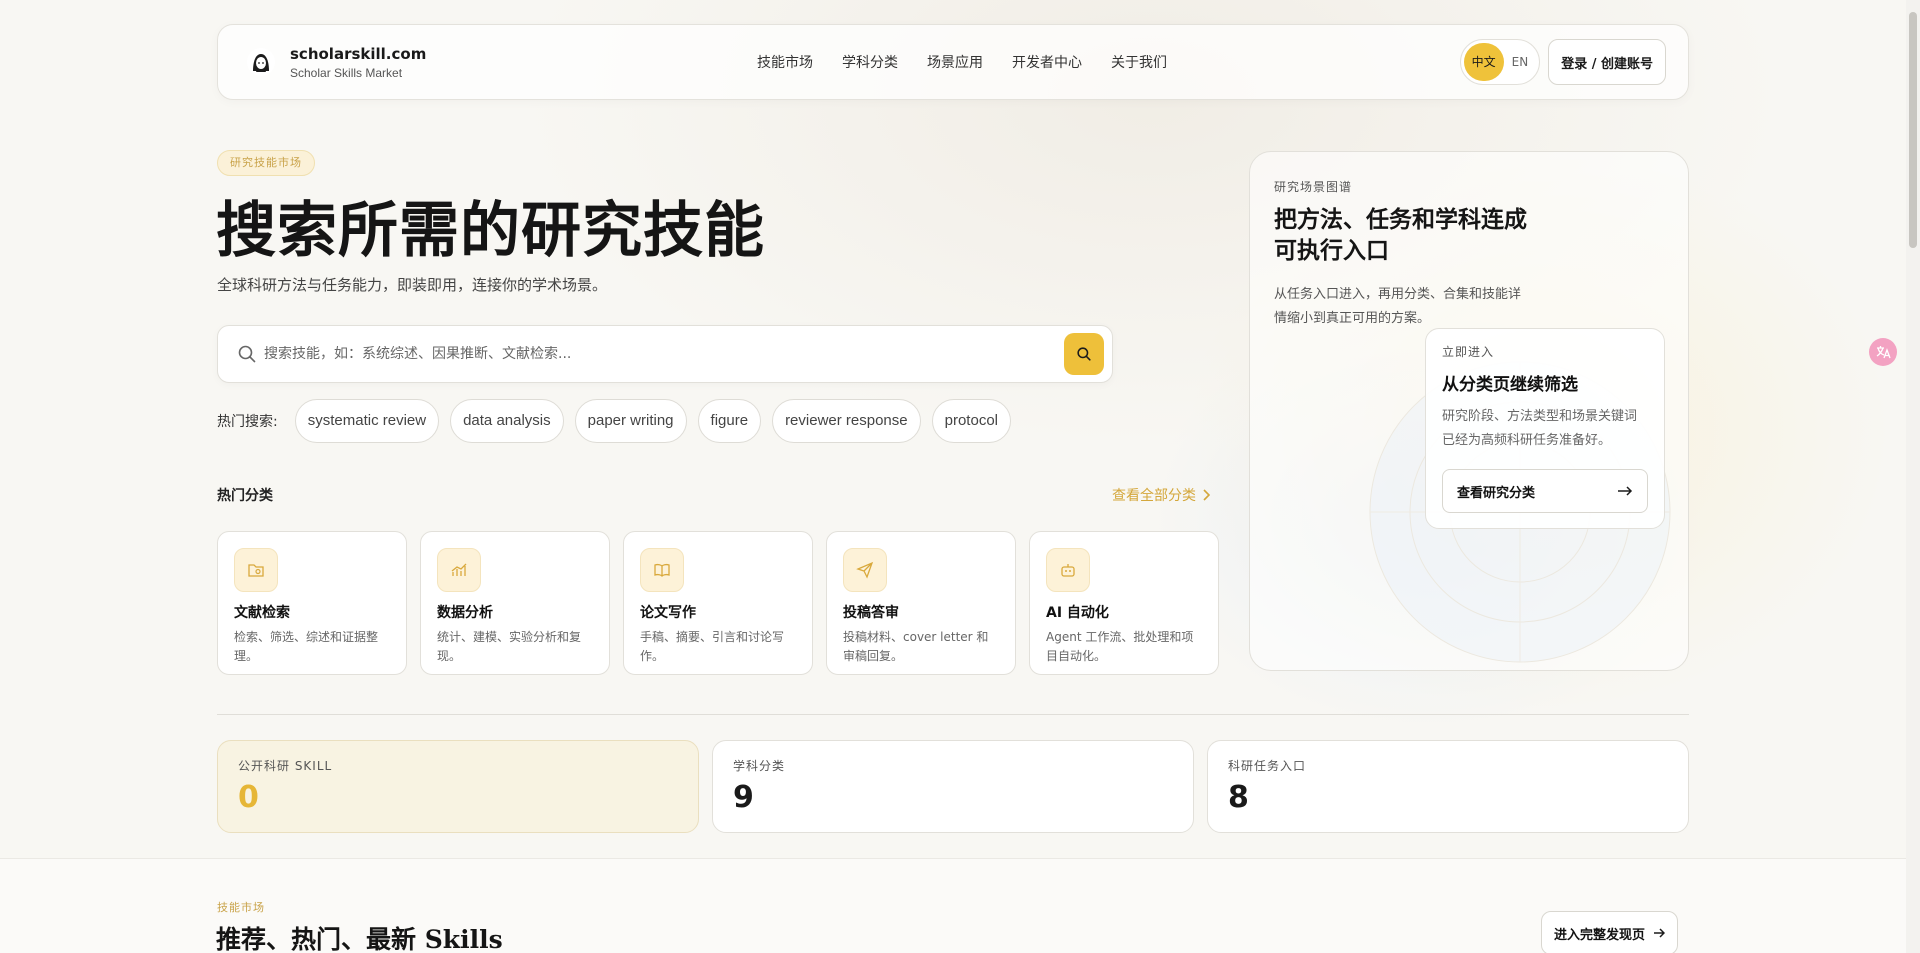 This screenshot has height=953, width=1920. Describe the element at coordinates (630, 421) in the screenshot. I see `hot-tag: paper writing` at that location.